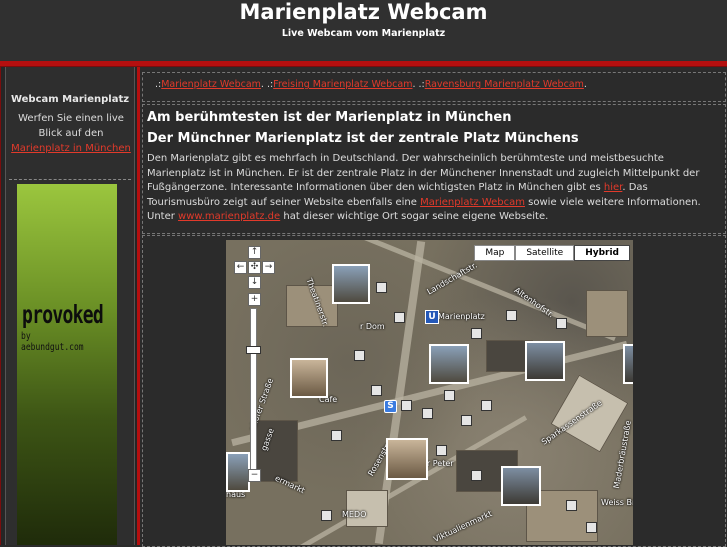  I want to click on ad-byline: by aebundgut.com, so click(52, 342).